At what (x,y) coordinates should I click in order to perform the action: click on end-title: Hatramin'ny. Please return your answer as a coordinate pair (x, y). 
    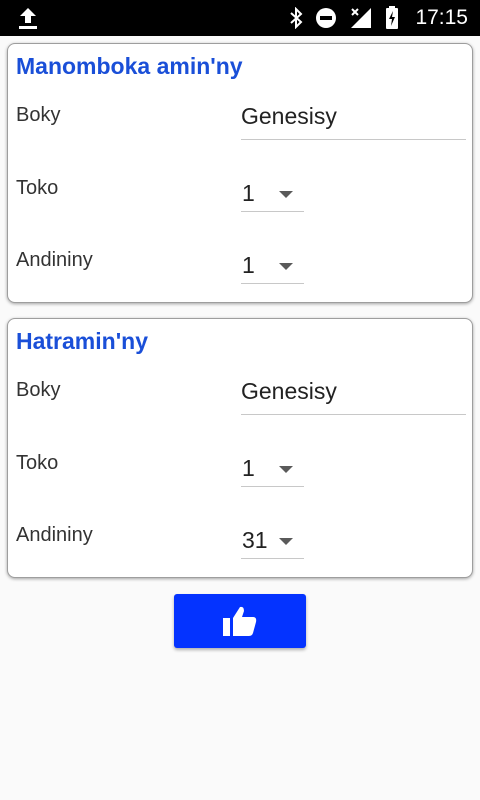
    Looking at the image, I should click on (82, 341).